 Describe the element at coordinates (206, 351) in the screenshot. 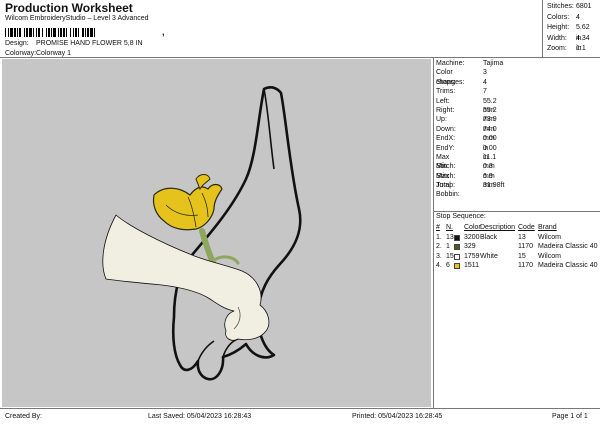

I see `finger-line` at that location.